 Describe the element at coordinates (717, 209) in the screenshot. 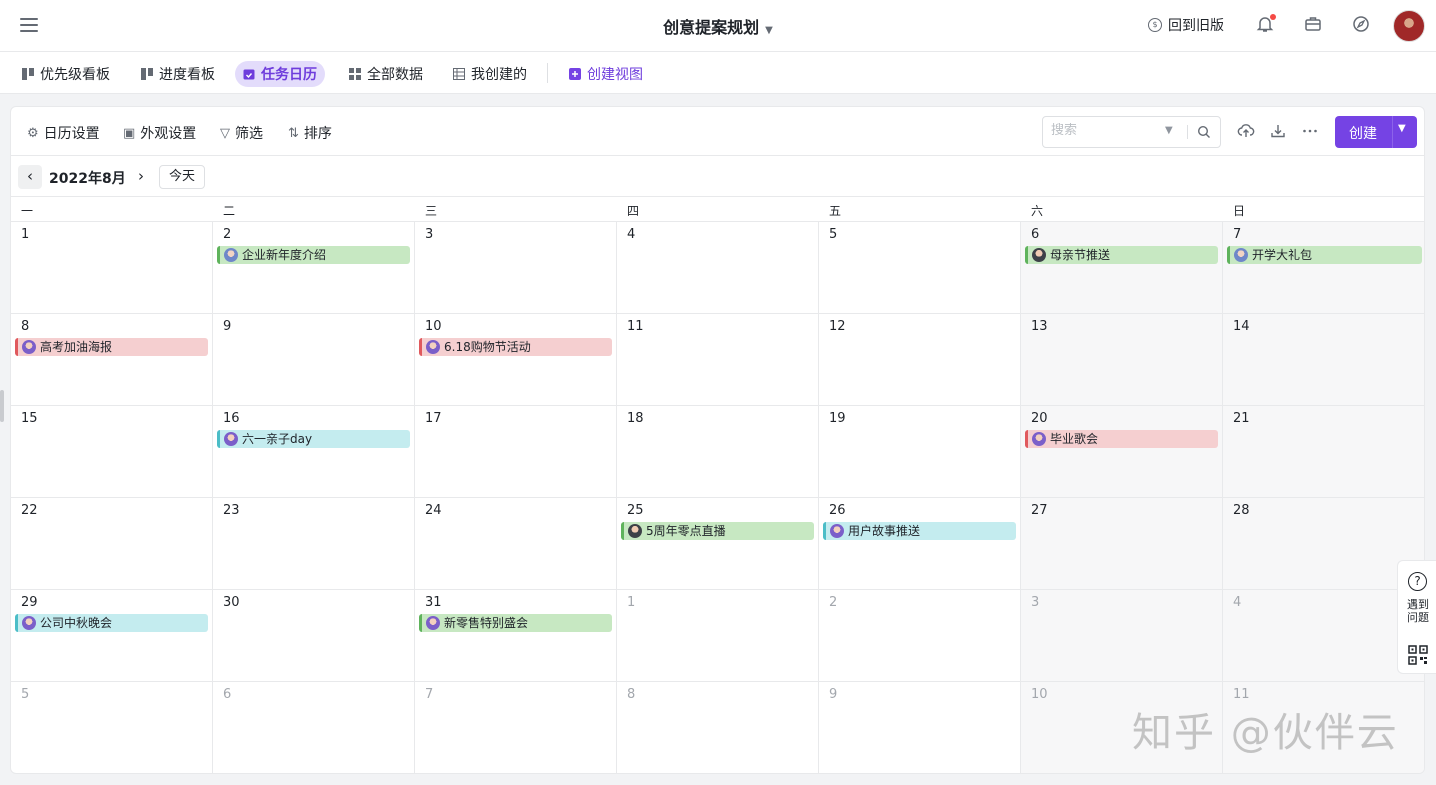

I see `weekday-header: 一二三四五六日` at that location.